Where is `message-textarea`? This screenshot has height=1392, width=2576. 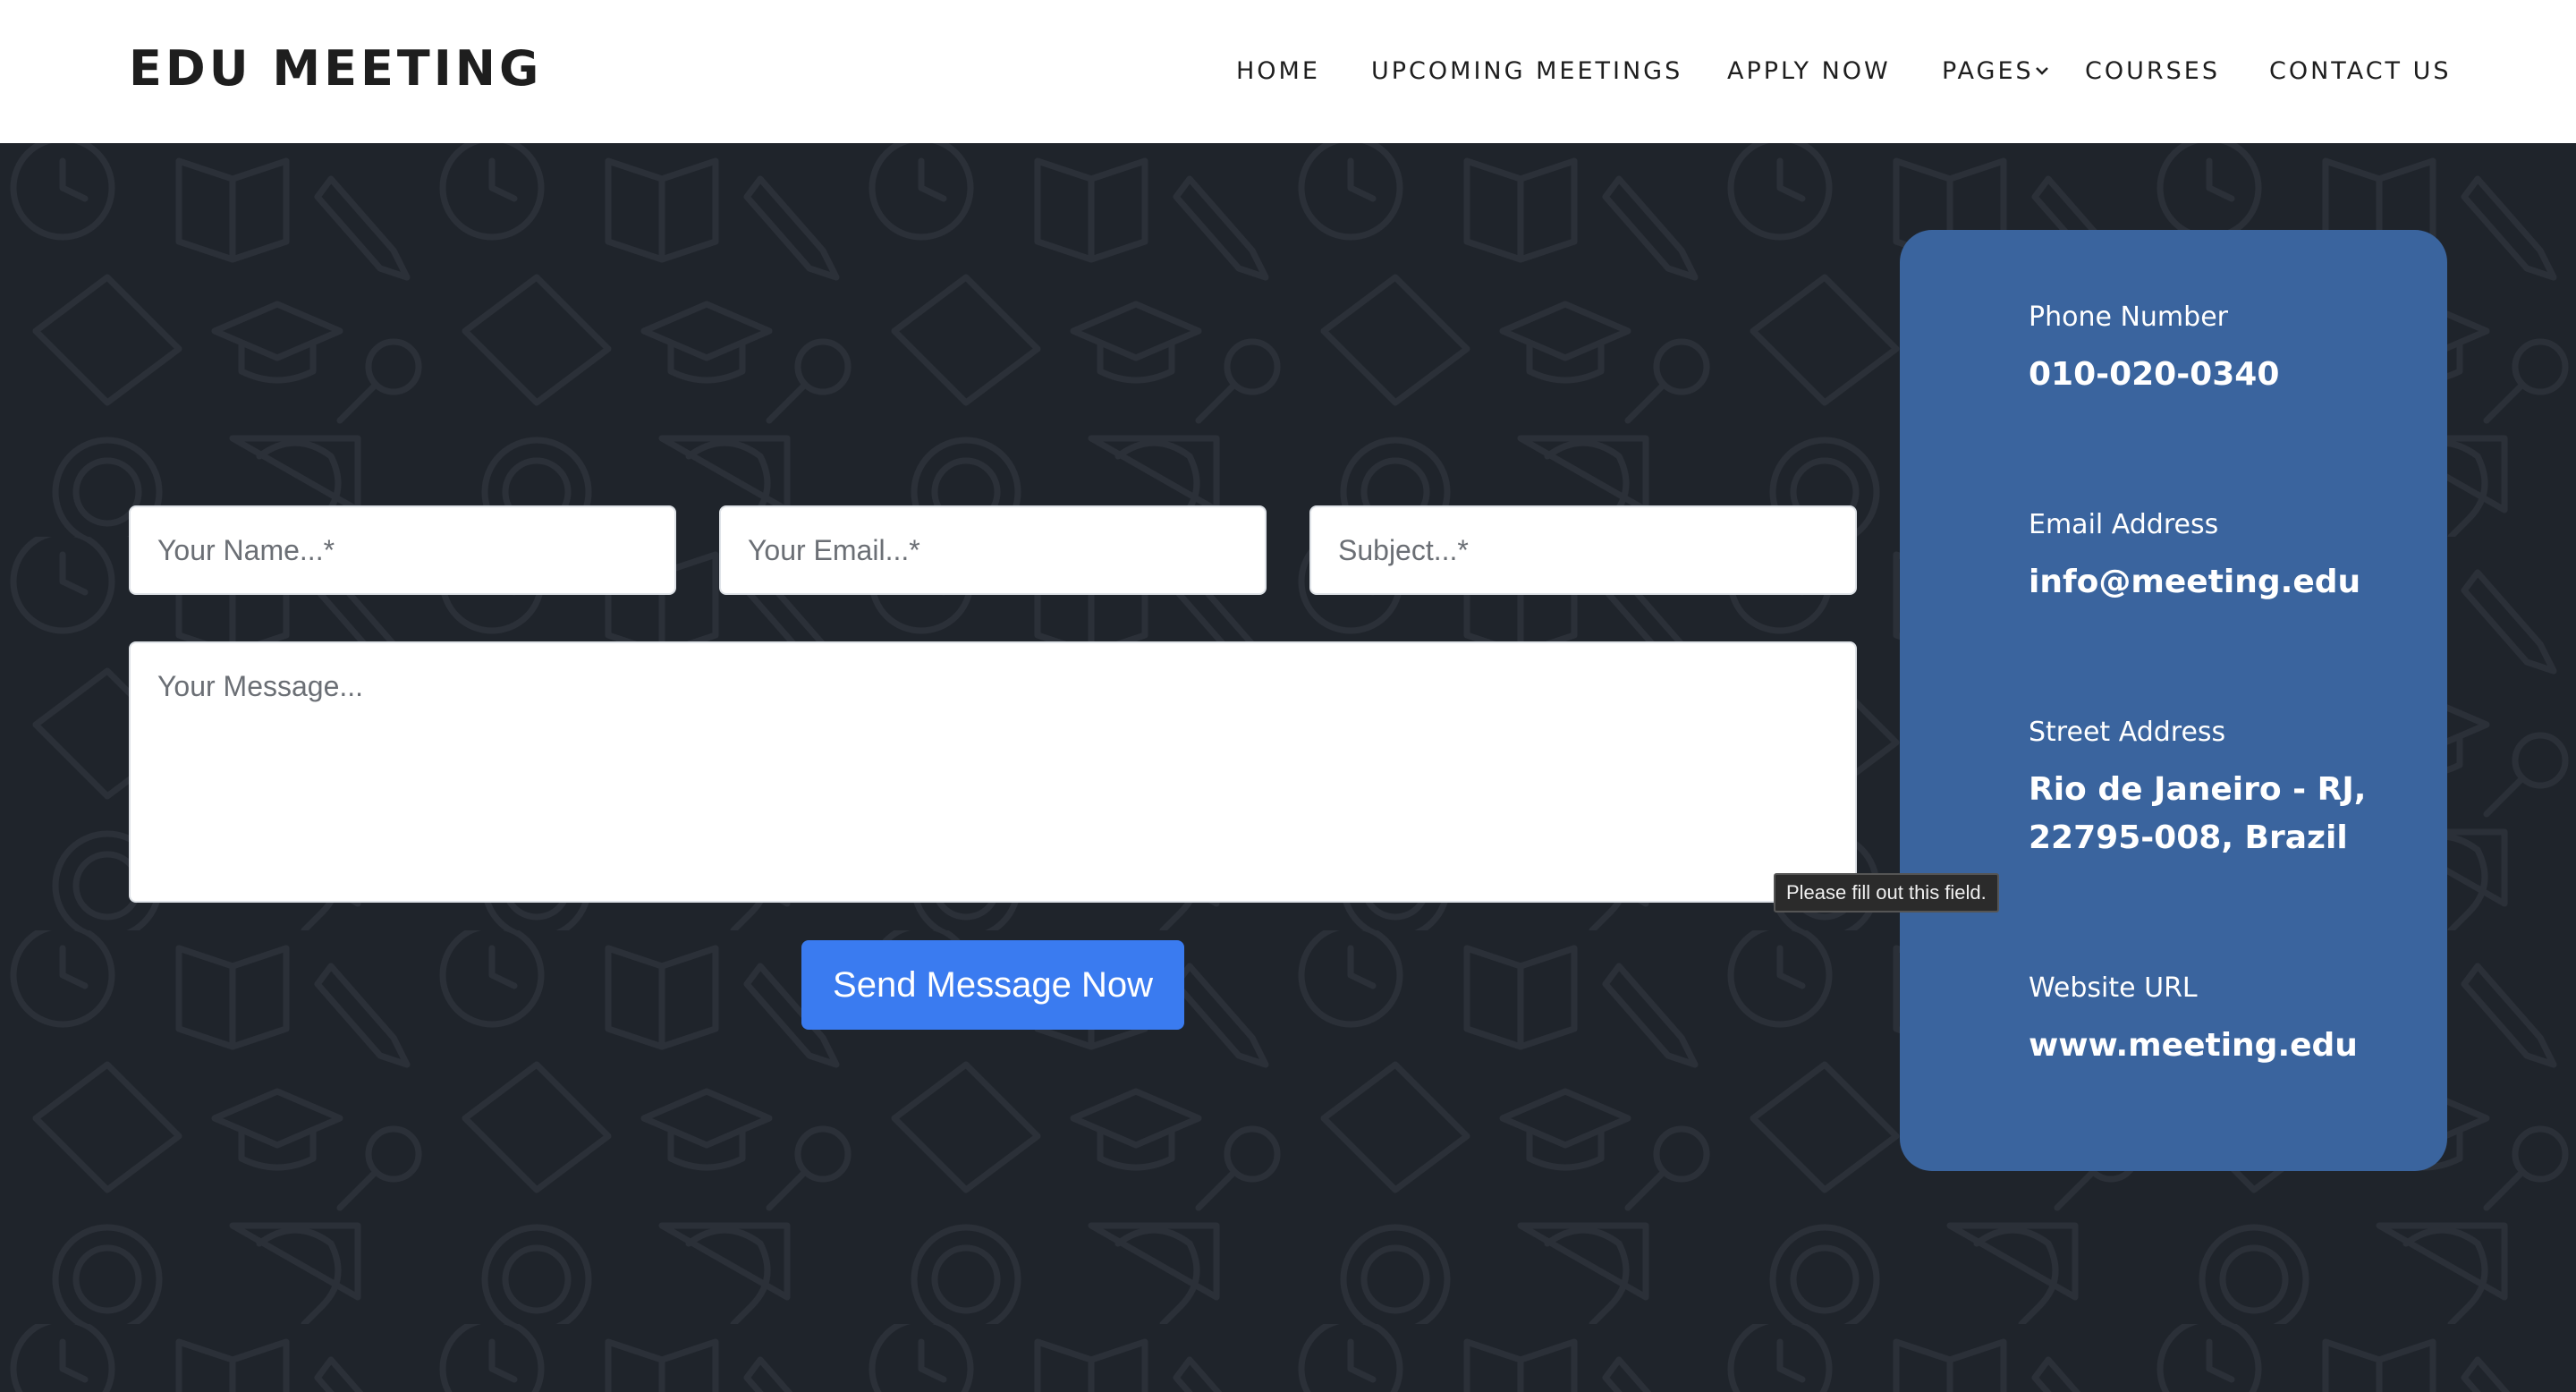 message-textarea is located at coordinates (993, 772).